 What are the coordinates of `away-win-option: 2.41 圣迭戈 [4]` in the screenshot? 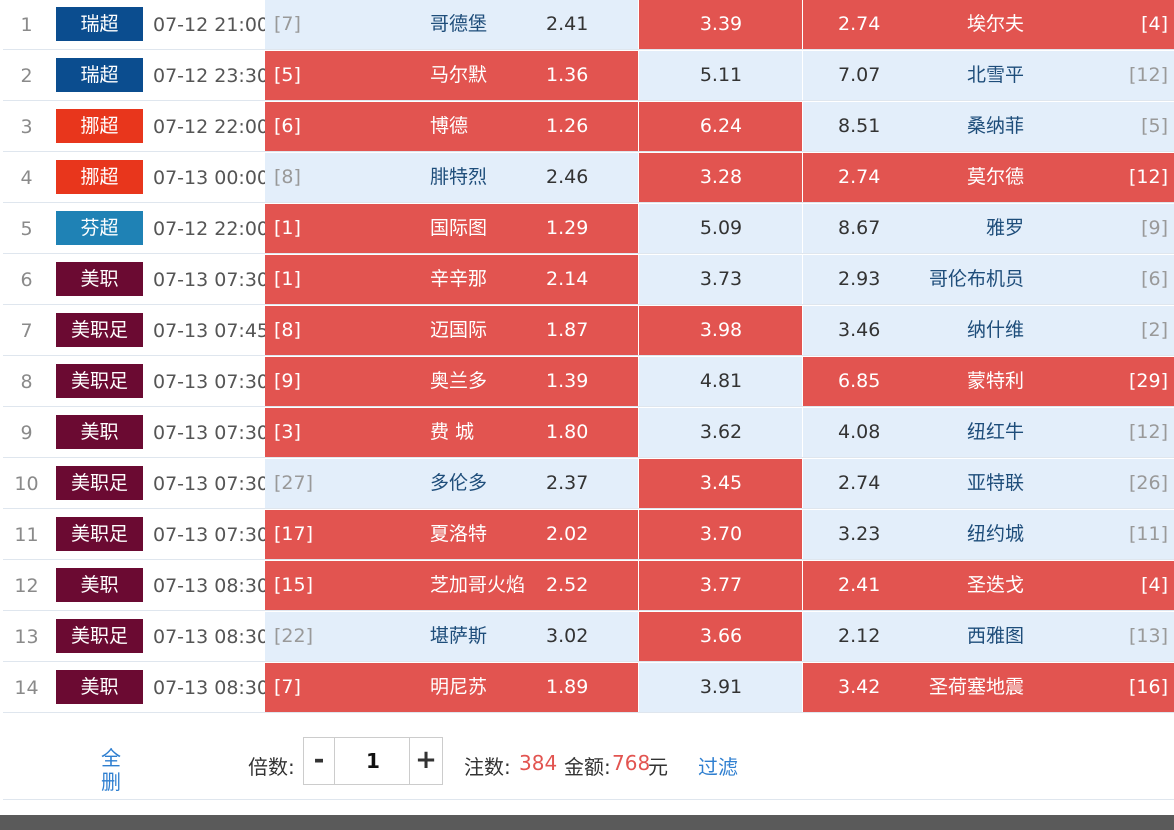 It's located at (988, 585).